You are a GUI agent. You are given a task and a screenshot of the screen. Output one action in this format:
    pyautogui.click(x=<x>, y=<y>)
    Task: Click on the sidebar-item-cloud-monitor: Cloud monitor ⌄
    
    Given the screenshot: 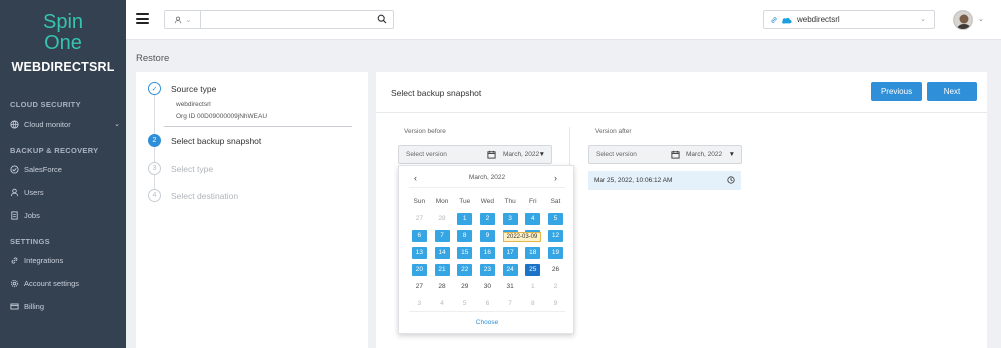 What is the action you would take?
    pyautogui.click(x=65, y=124)
    